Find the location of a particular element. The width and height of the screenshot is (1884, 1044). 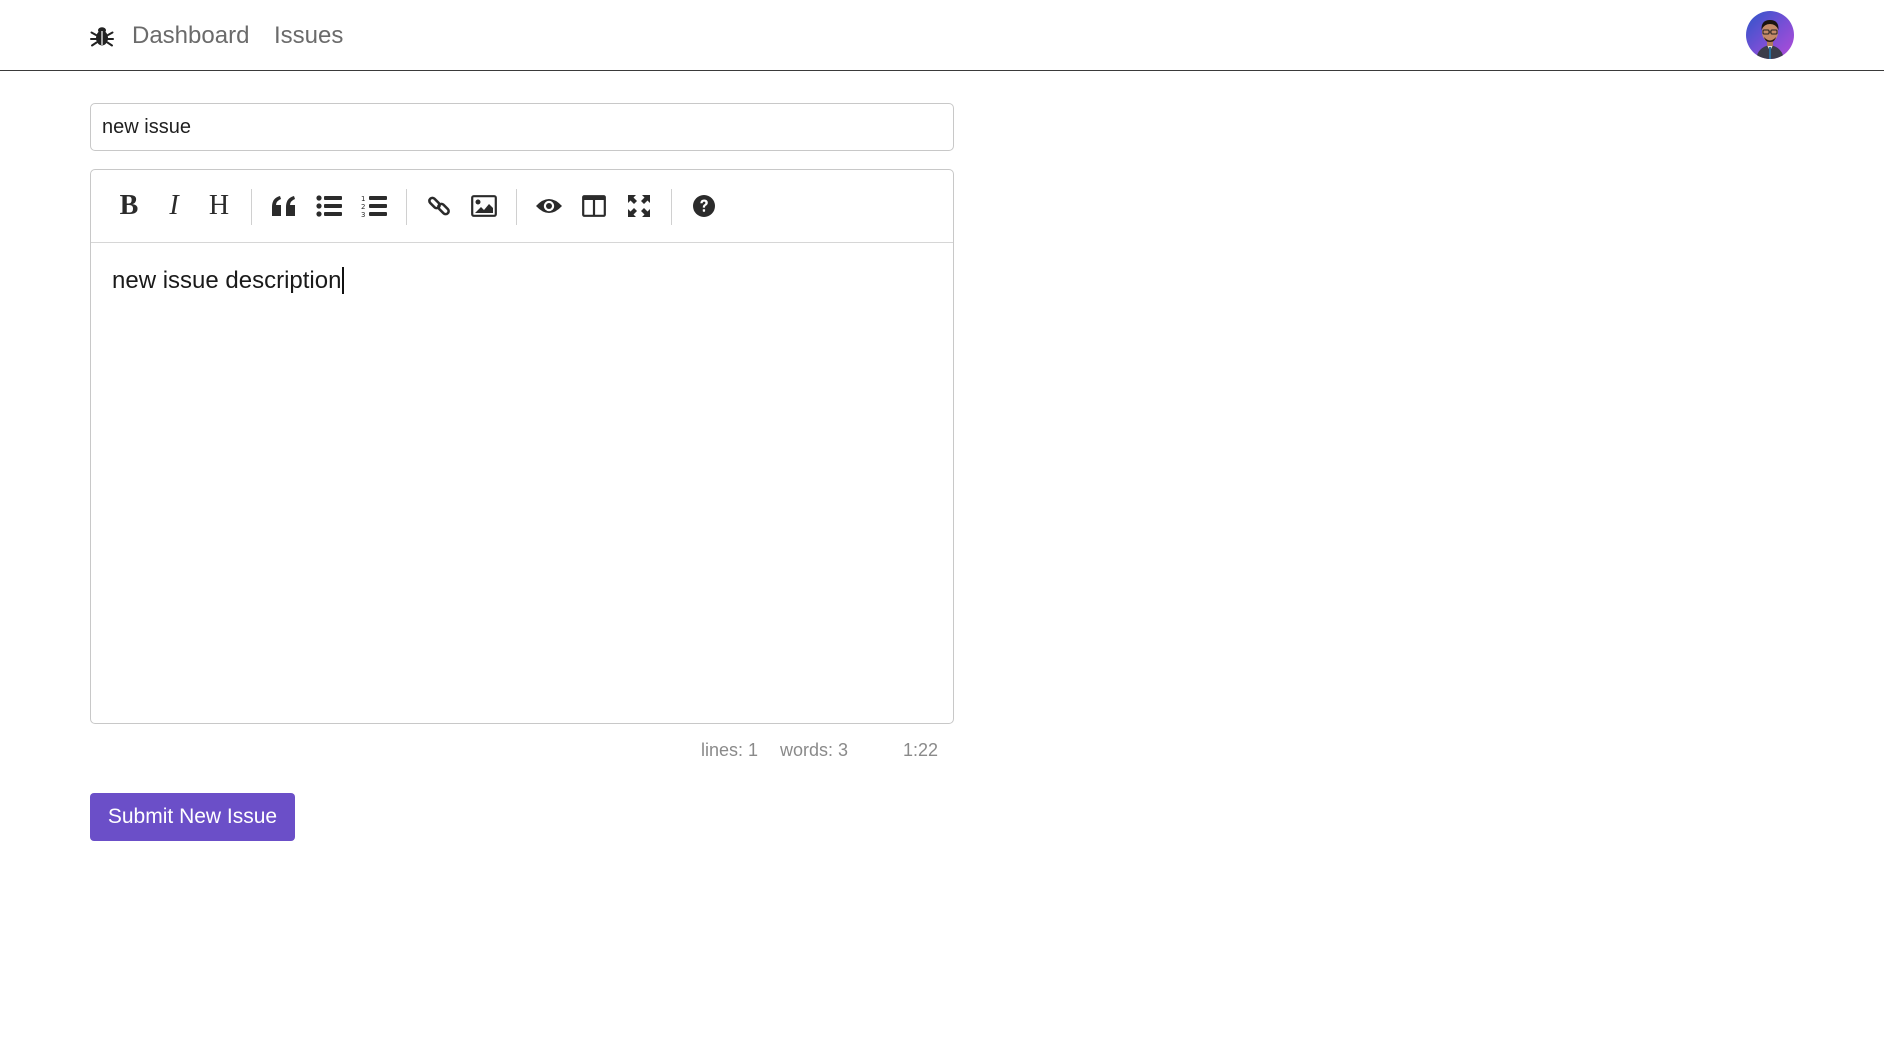

eye-icon is located at coordinates (549, 206).